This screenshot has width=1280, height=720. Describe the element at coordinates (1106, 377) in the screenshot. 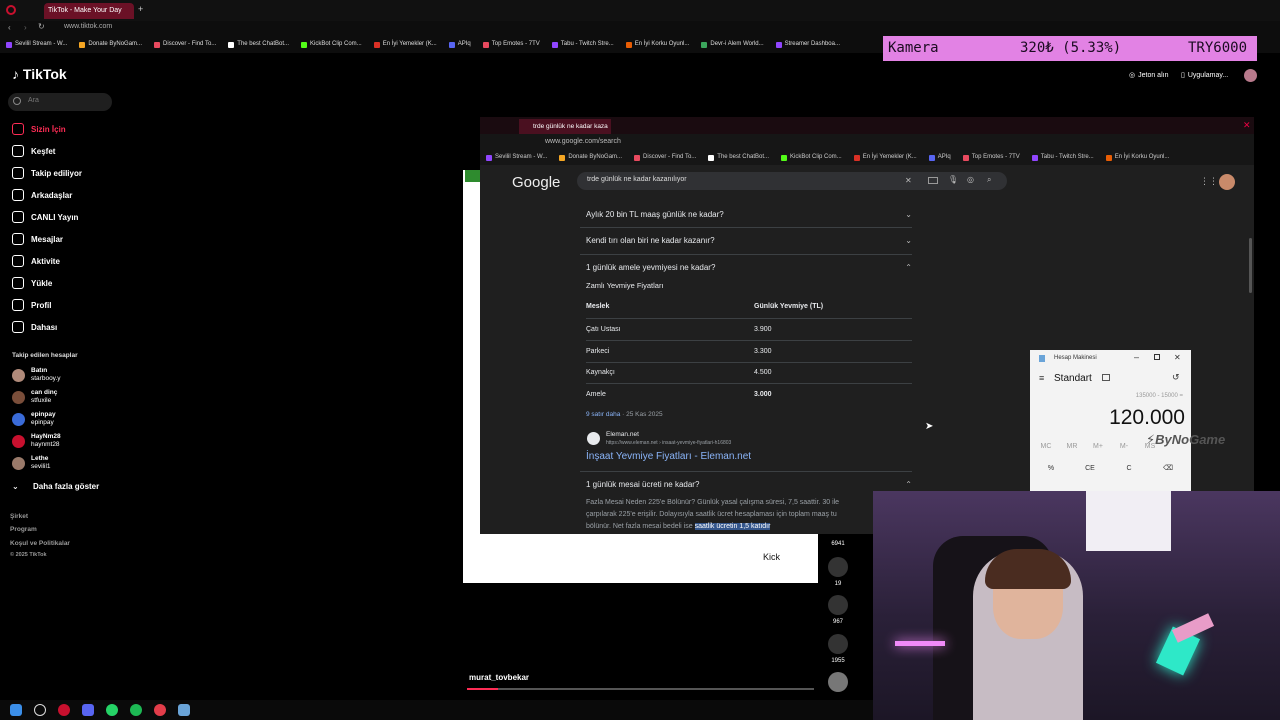

I see `keep-on-top-icon` at that location.